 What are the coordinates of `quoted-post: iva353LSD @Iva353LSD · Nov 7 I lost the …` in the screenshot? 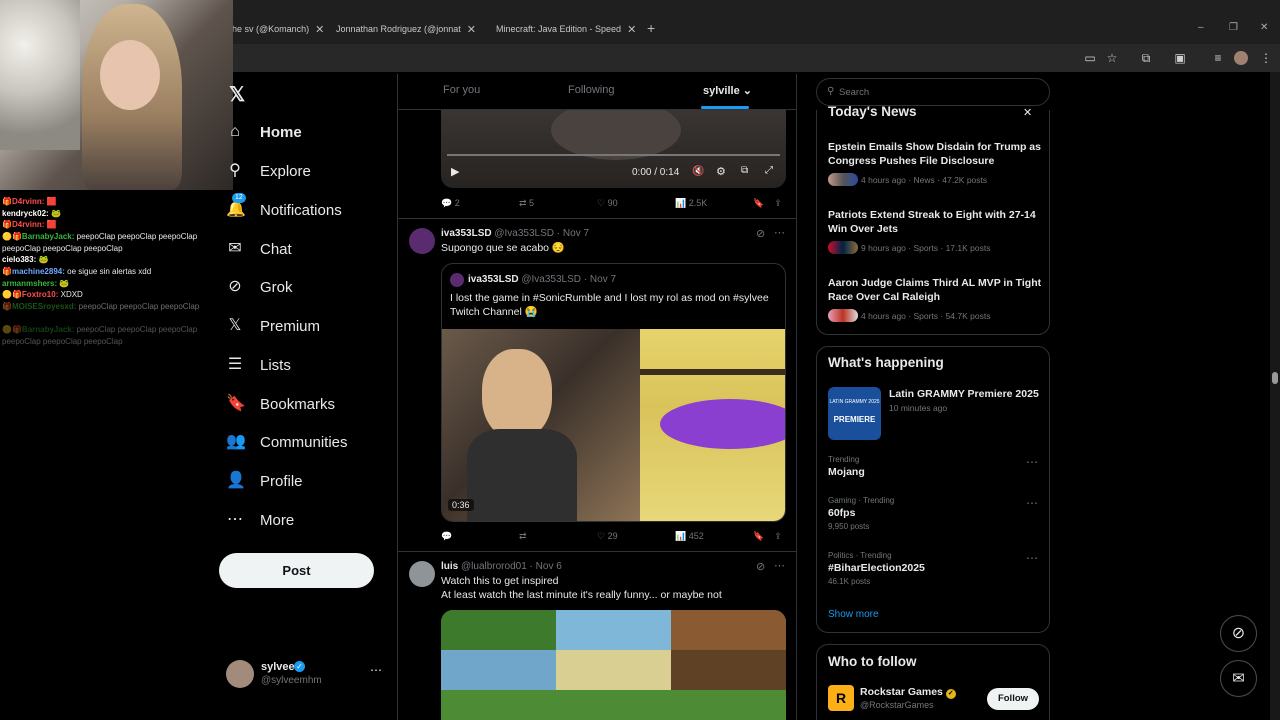 It's located at (613, 392).